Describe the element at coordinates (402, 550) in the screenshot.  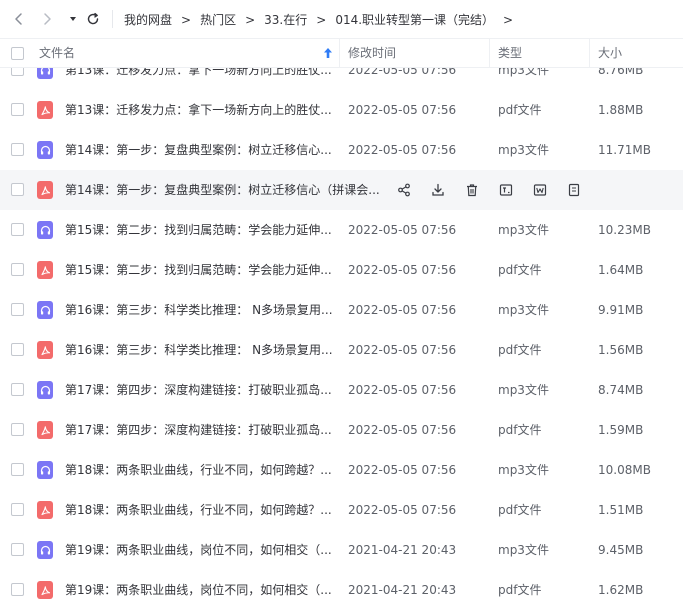
I see `file-modified-date: 2021-04-21 20:43` at that location.